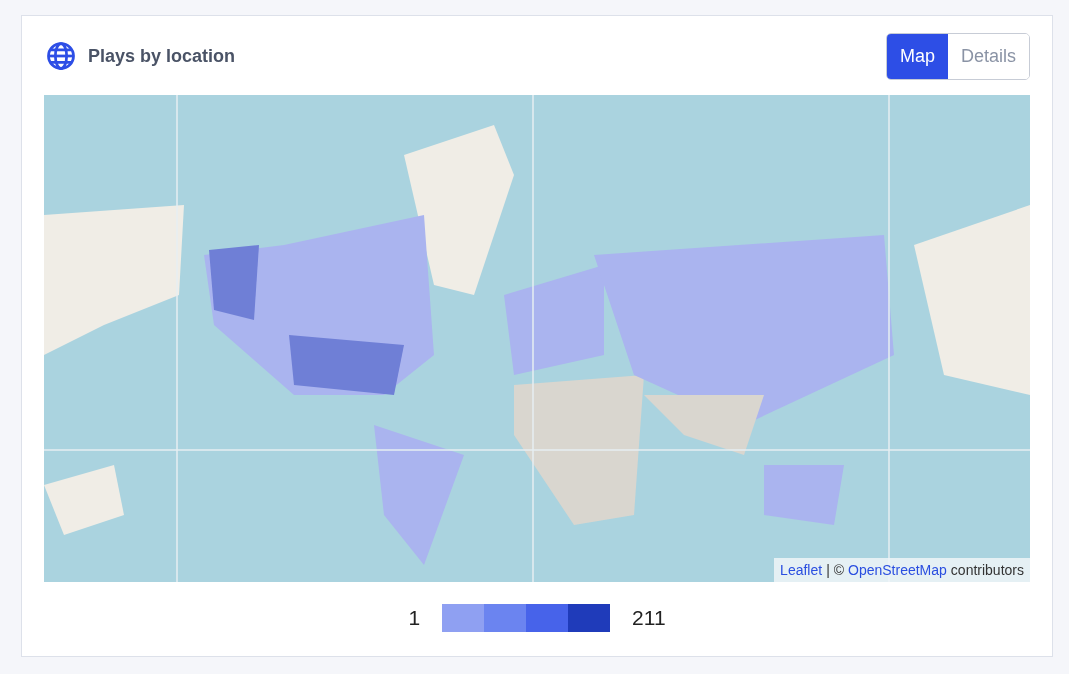  Describe the element at coordinates (917, 56) in the screenshot. I see `view-tab: Map` at that location.